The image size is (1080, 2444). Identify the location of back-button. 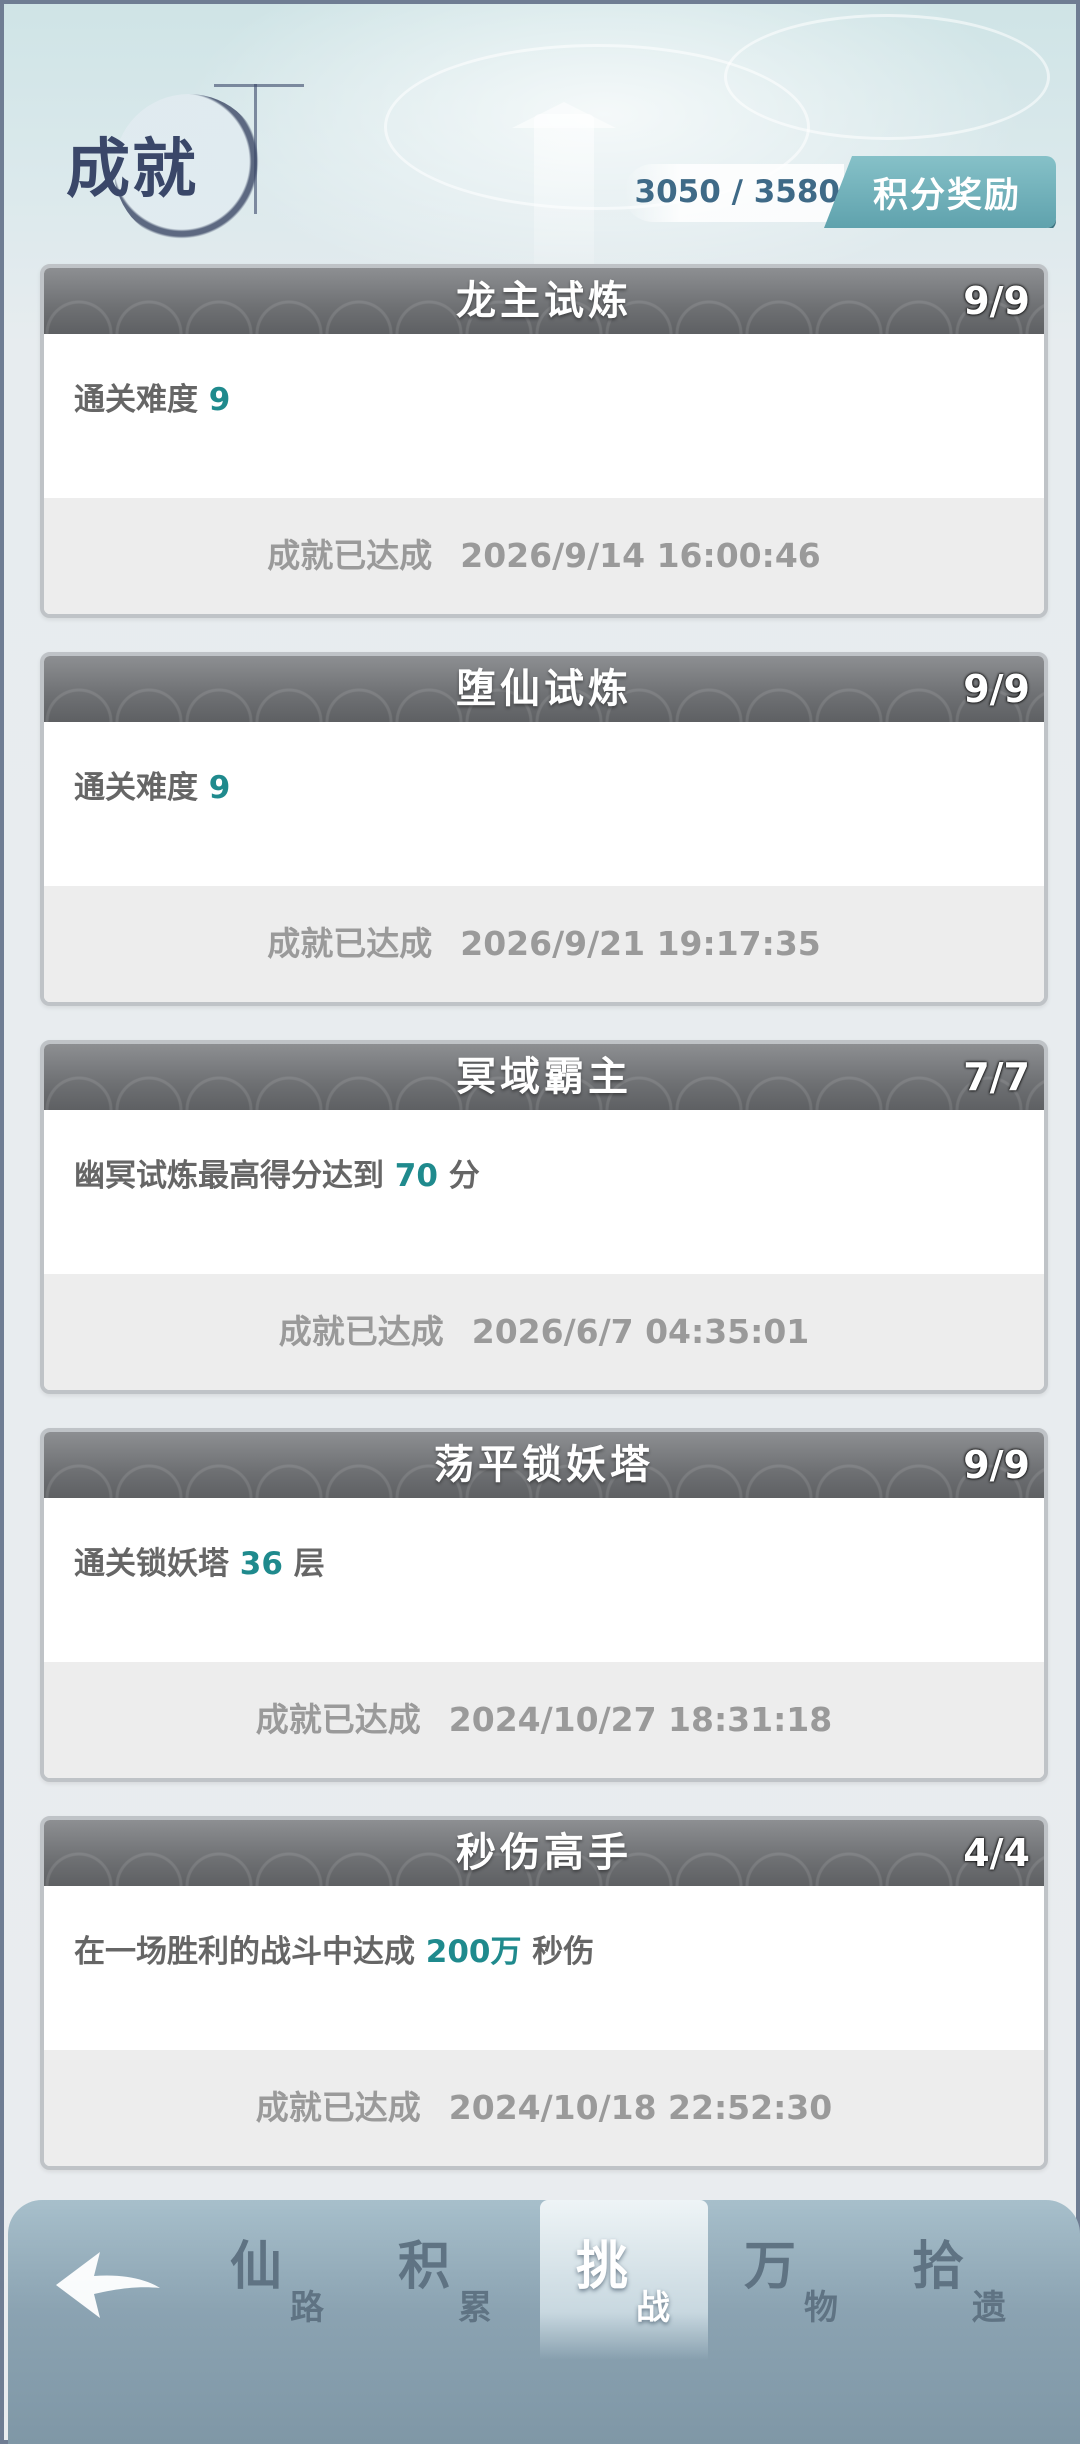
(108, 2285).